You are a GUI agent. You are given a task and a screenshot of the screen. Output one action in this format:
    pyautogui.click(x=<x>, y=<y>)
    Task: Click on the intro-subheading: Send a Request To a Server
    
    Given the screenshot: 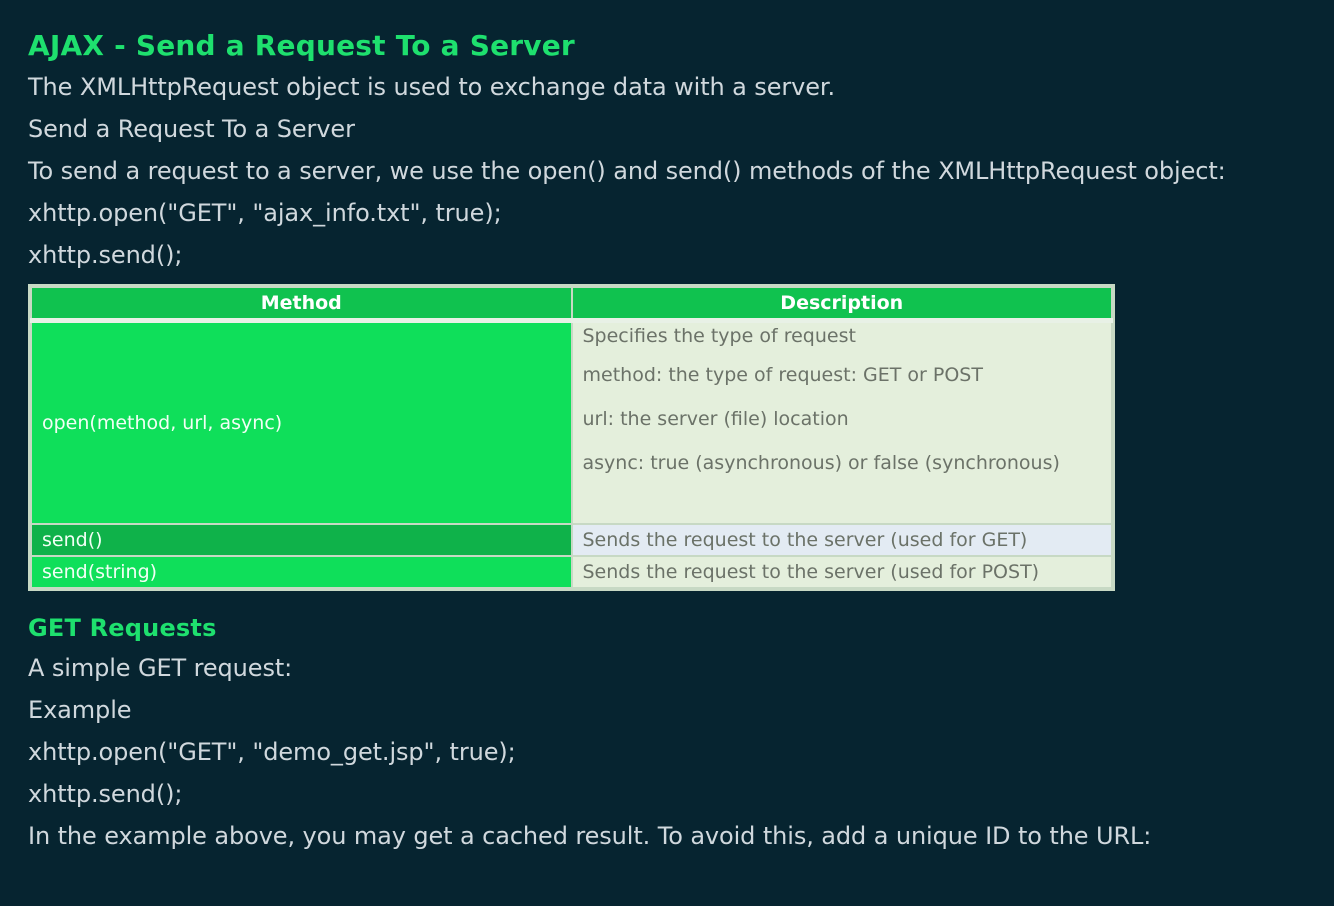 What is the action you would take?
    pyautogui.click(x=191, y=129)
    